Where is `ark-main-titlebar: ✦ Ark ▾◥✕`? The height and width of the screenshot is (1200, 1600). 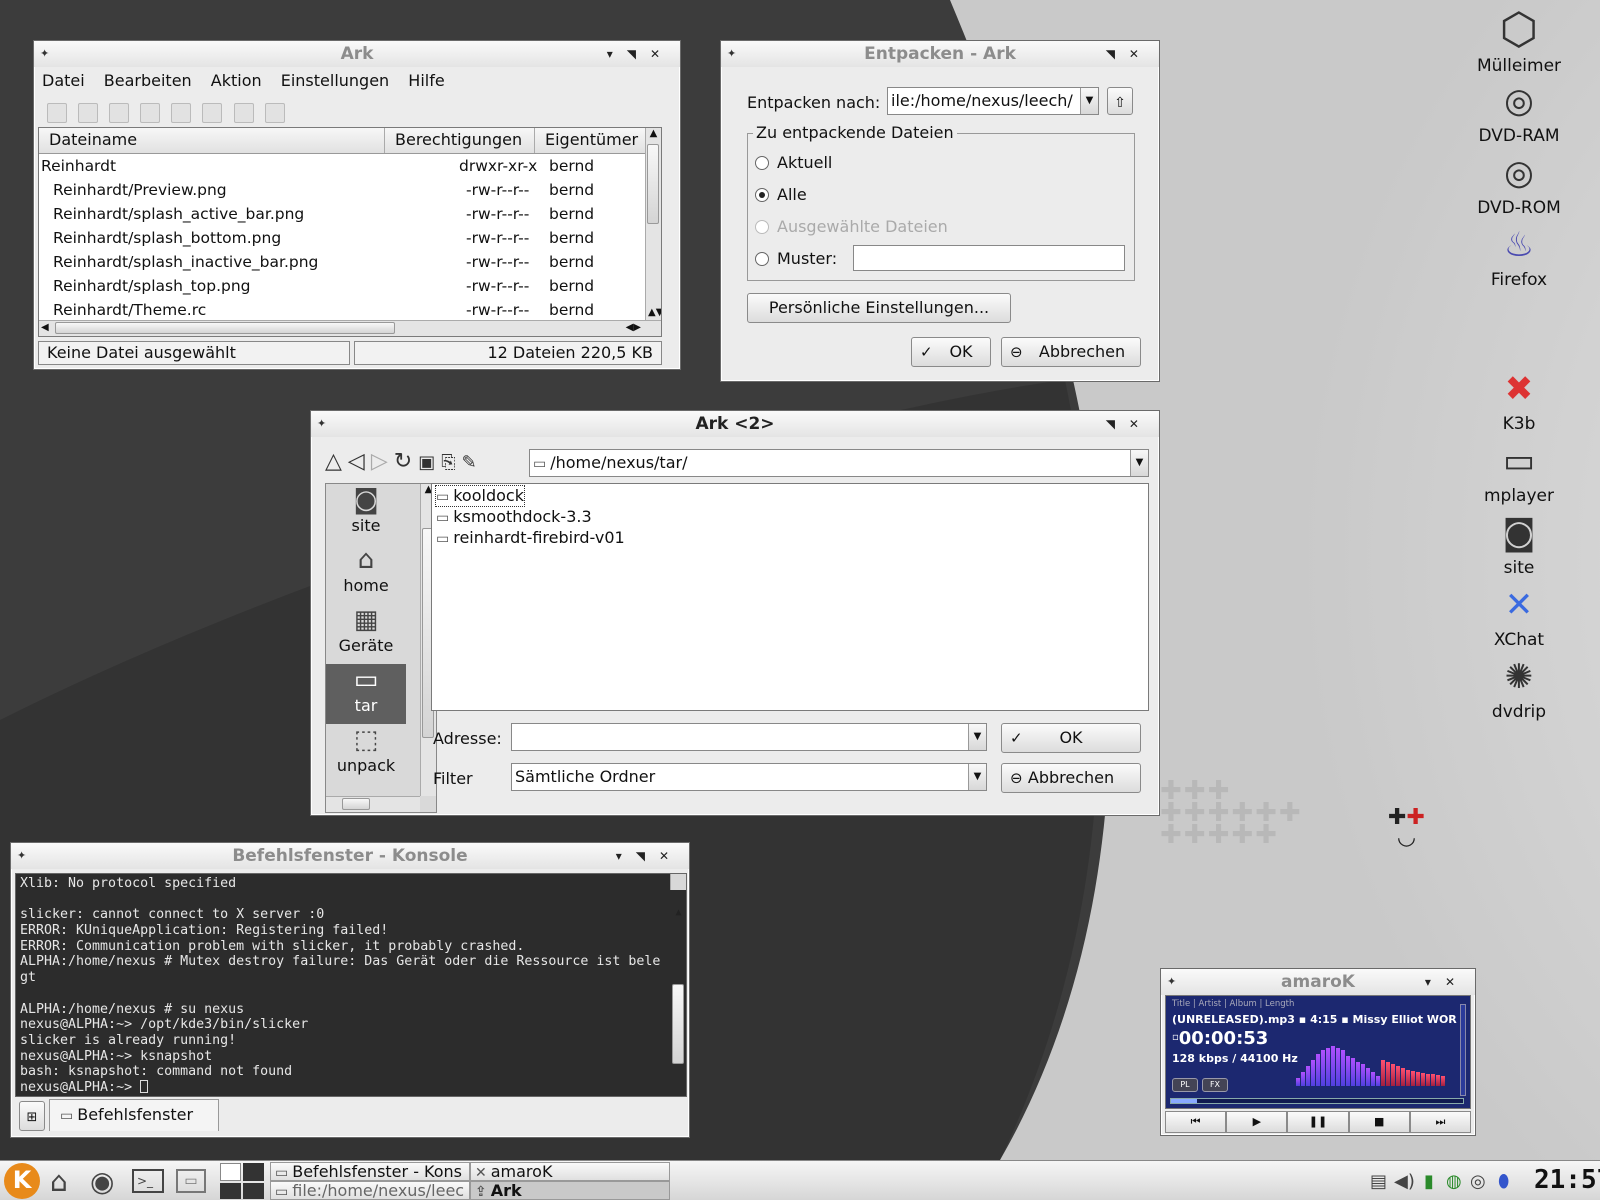 ark-main-titlebar: ✦ Ark ▾◥✕ is located at coordinates (357, 54).